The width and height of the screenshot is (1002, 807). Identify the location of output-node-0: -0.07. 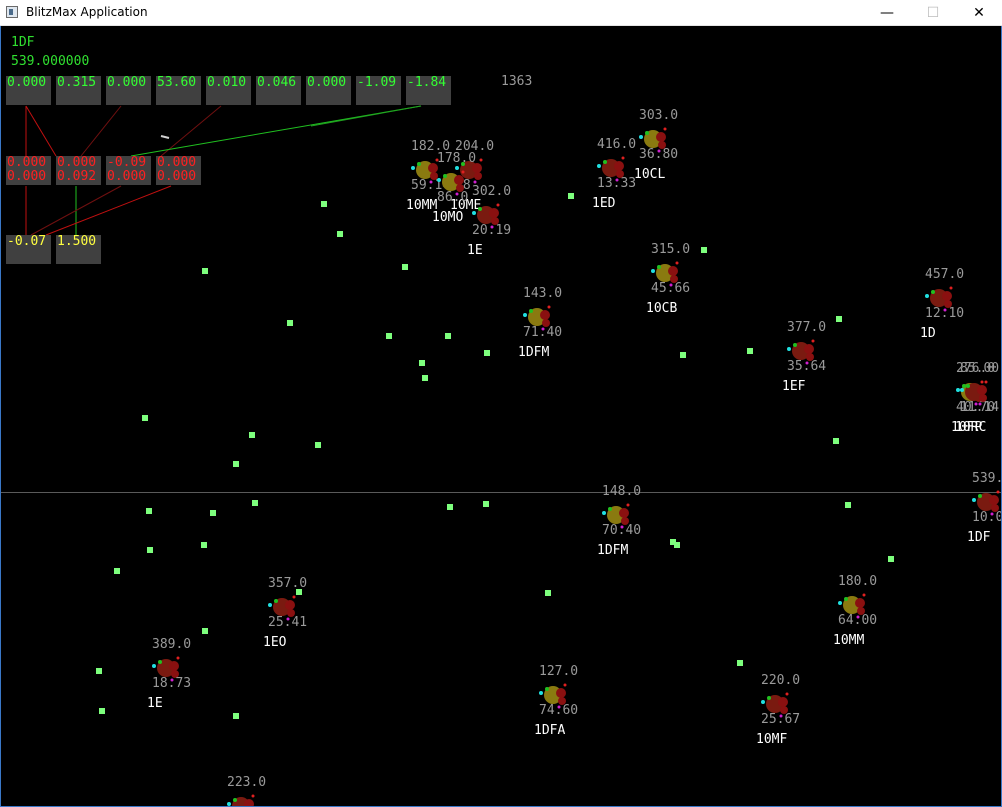
(28, 249).